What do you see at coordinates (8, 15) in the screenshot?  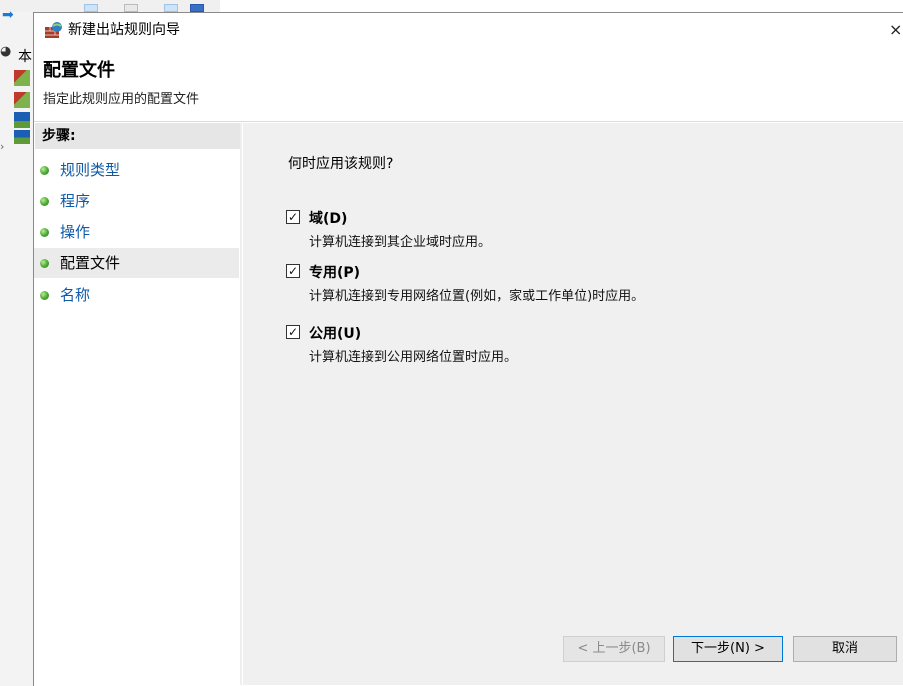 I see `back-arrow-icon: ➡` at bounding box center [8, 15].